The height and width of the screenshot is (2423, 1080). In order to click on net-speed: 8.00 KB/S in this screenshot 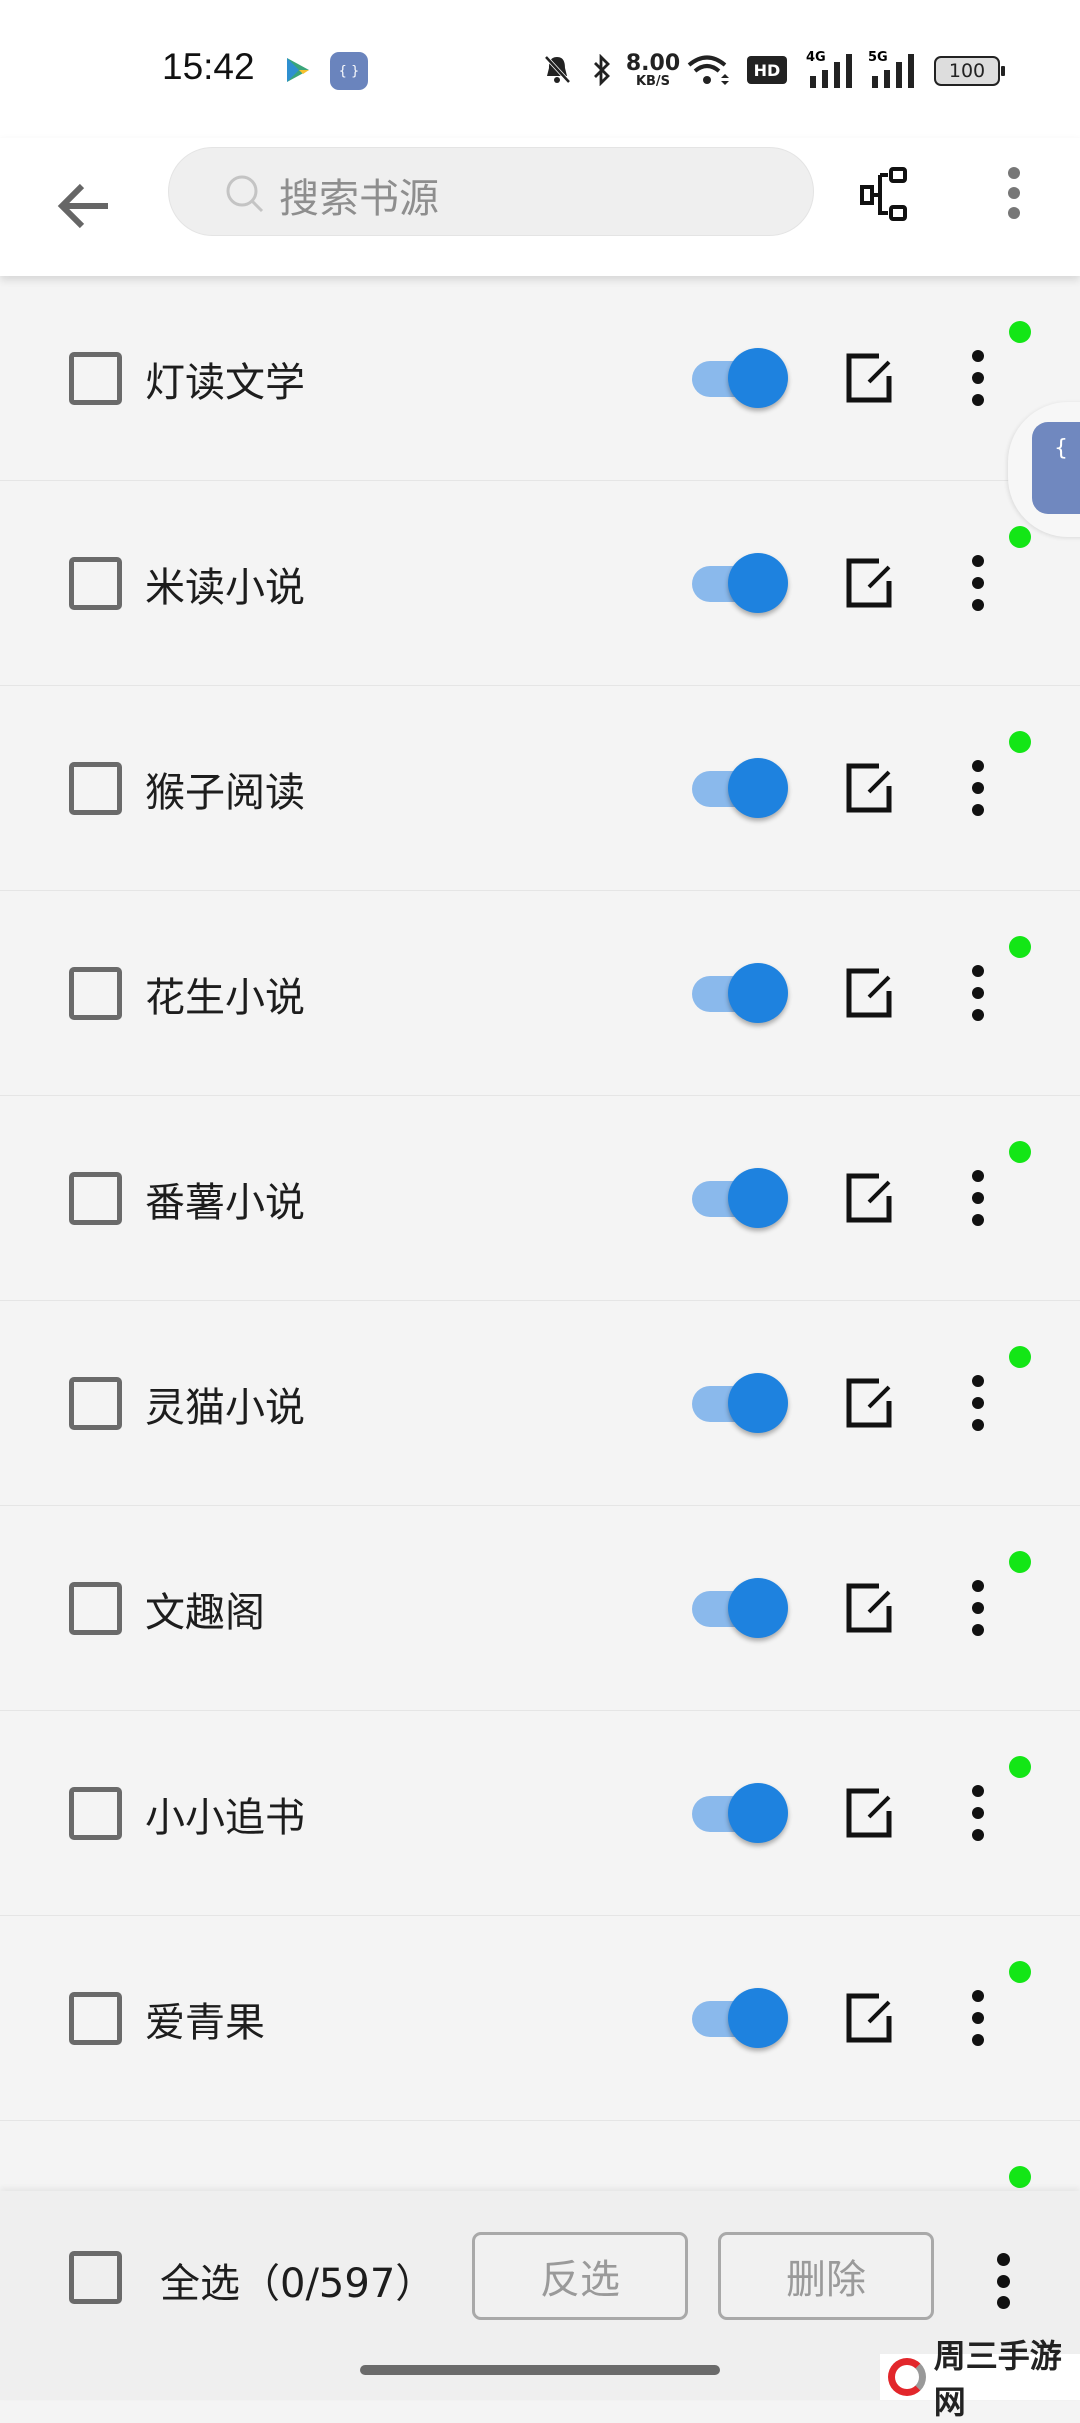, I will do `click(653, 70)`.